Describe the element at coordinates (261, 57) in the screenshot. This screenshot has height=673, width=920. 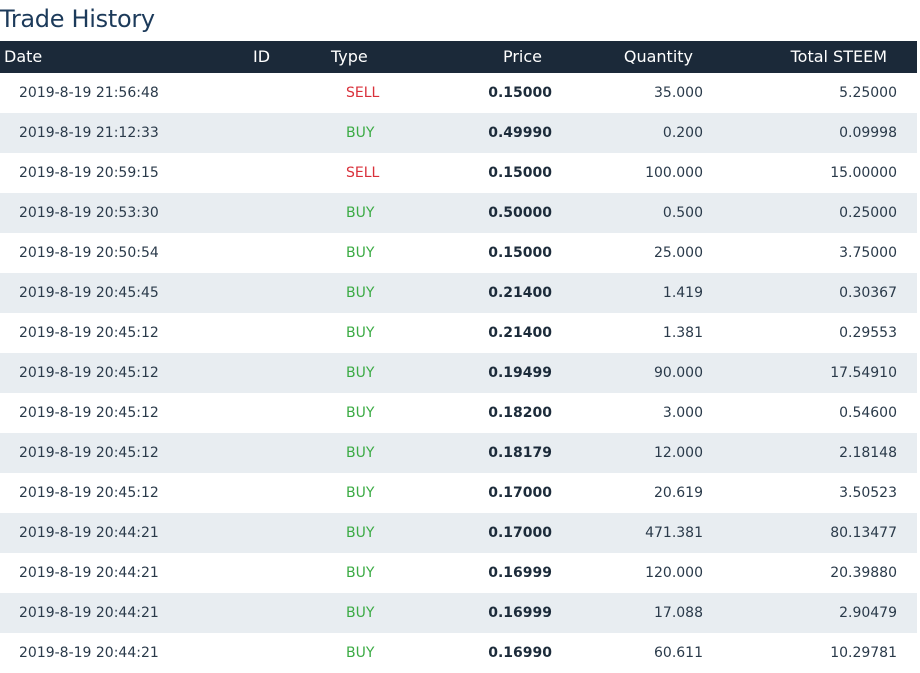
I see `column-header-id: ID` at that location.